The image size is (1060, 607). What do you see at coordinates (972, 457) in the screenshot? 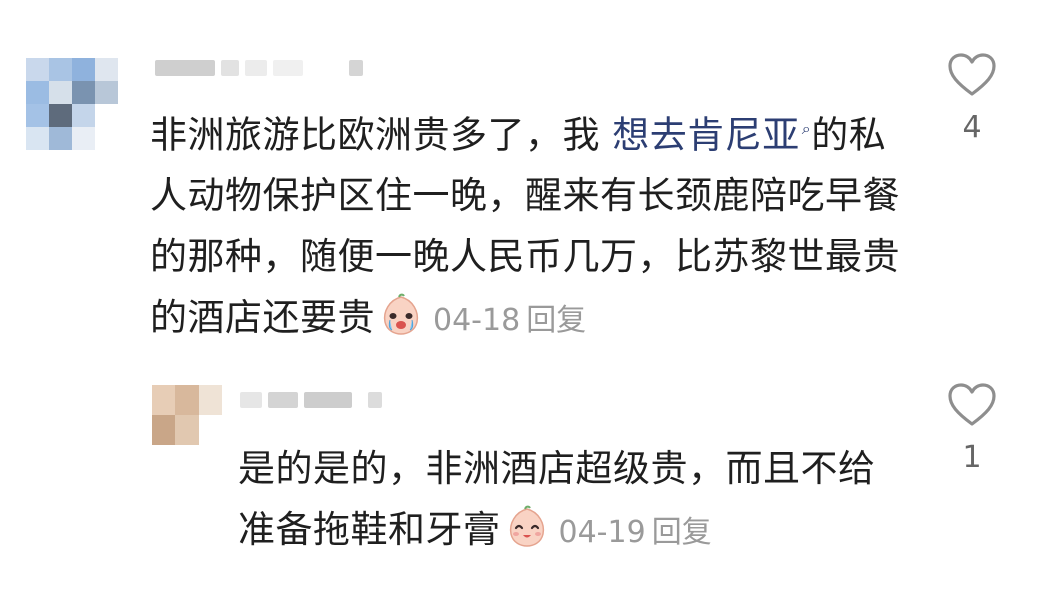
I see `like-count: 1` at bounding box center [972, 457].